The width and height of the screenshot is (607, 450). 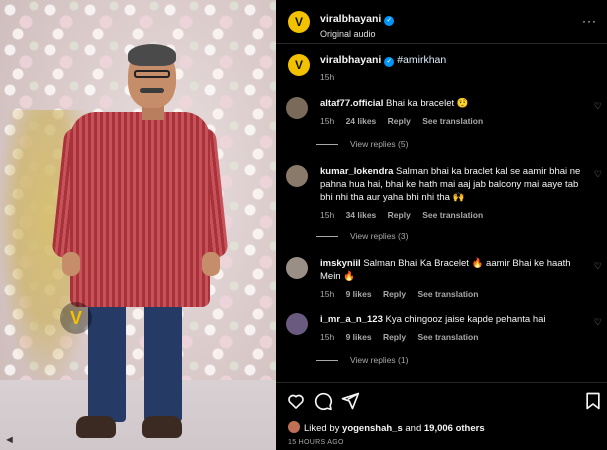 I want to click on comment-text: Kya chingooz jaise kapde pehanta hai, so click(x=465, y=319).